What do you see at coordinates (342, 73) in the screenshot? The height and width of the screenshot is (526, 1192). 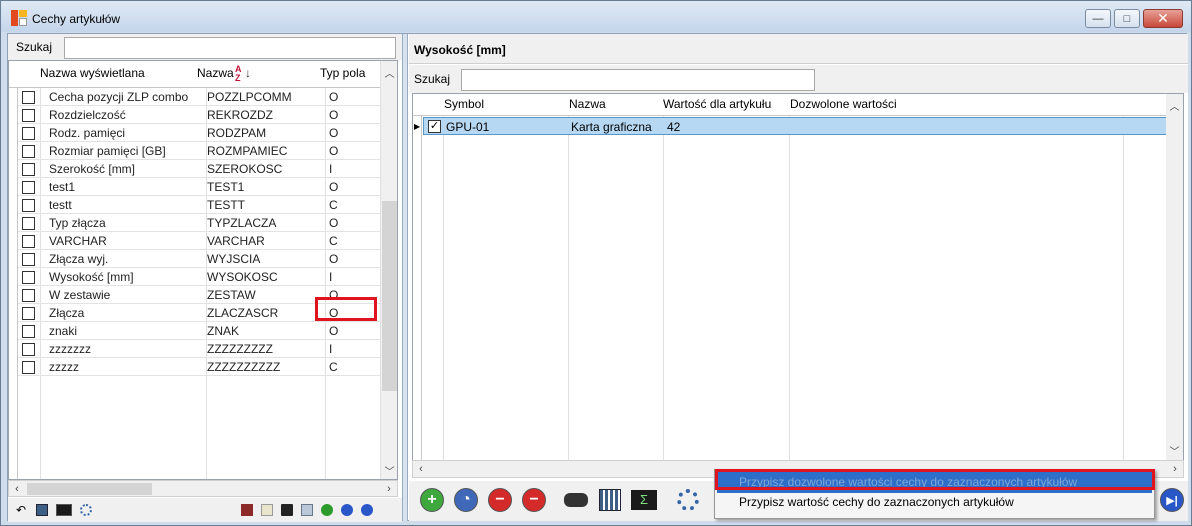 I see `column-header-type: Typ pola` at bounding box center [342, 73].